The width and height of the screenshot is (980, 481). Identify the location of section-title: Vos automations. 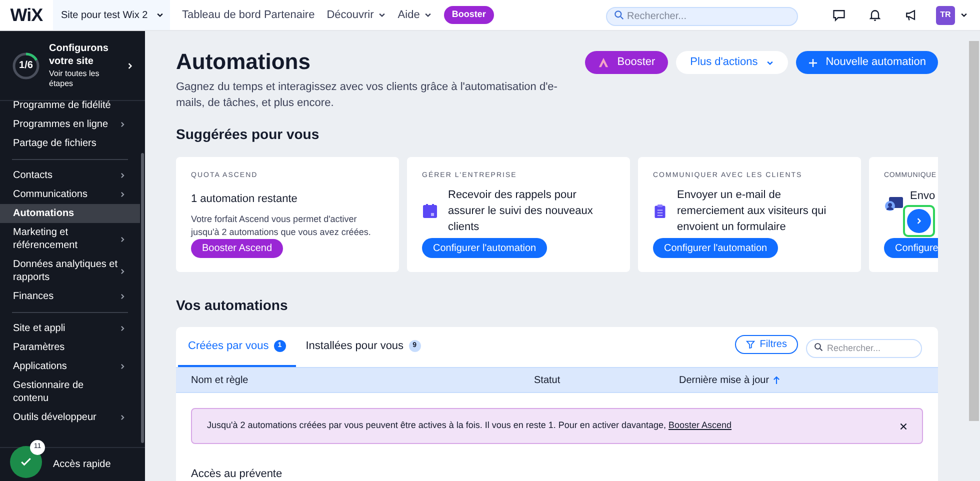
(232, 305).